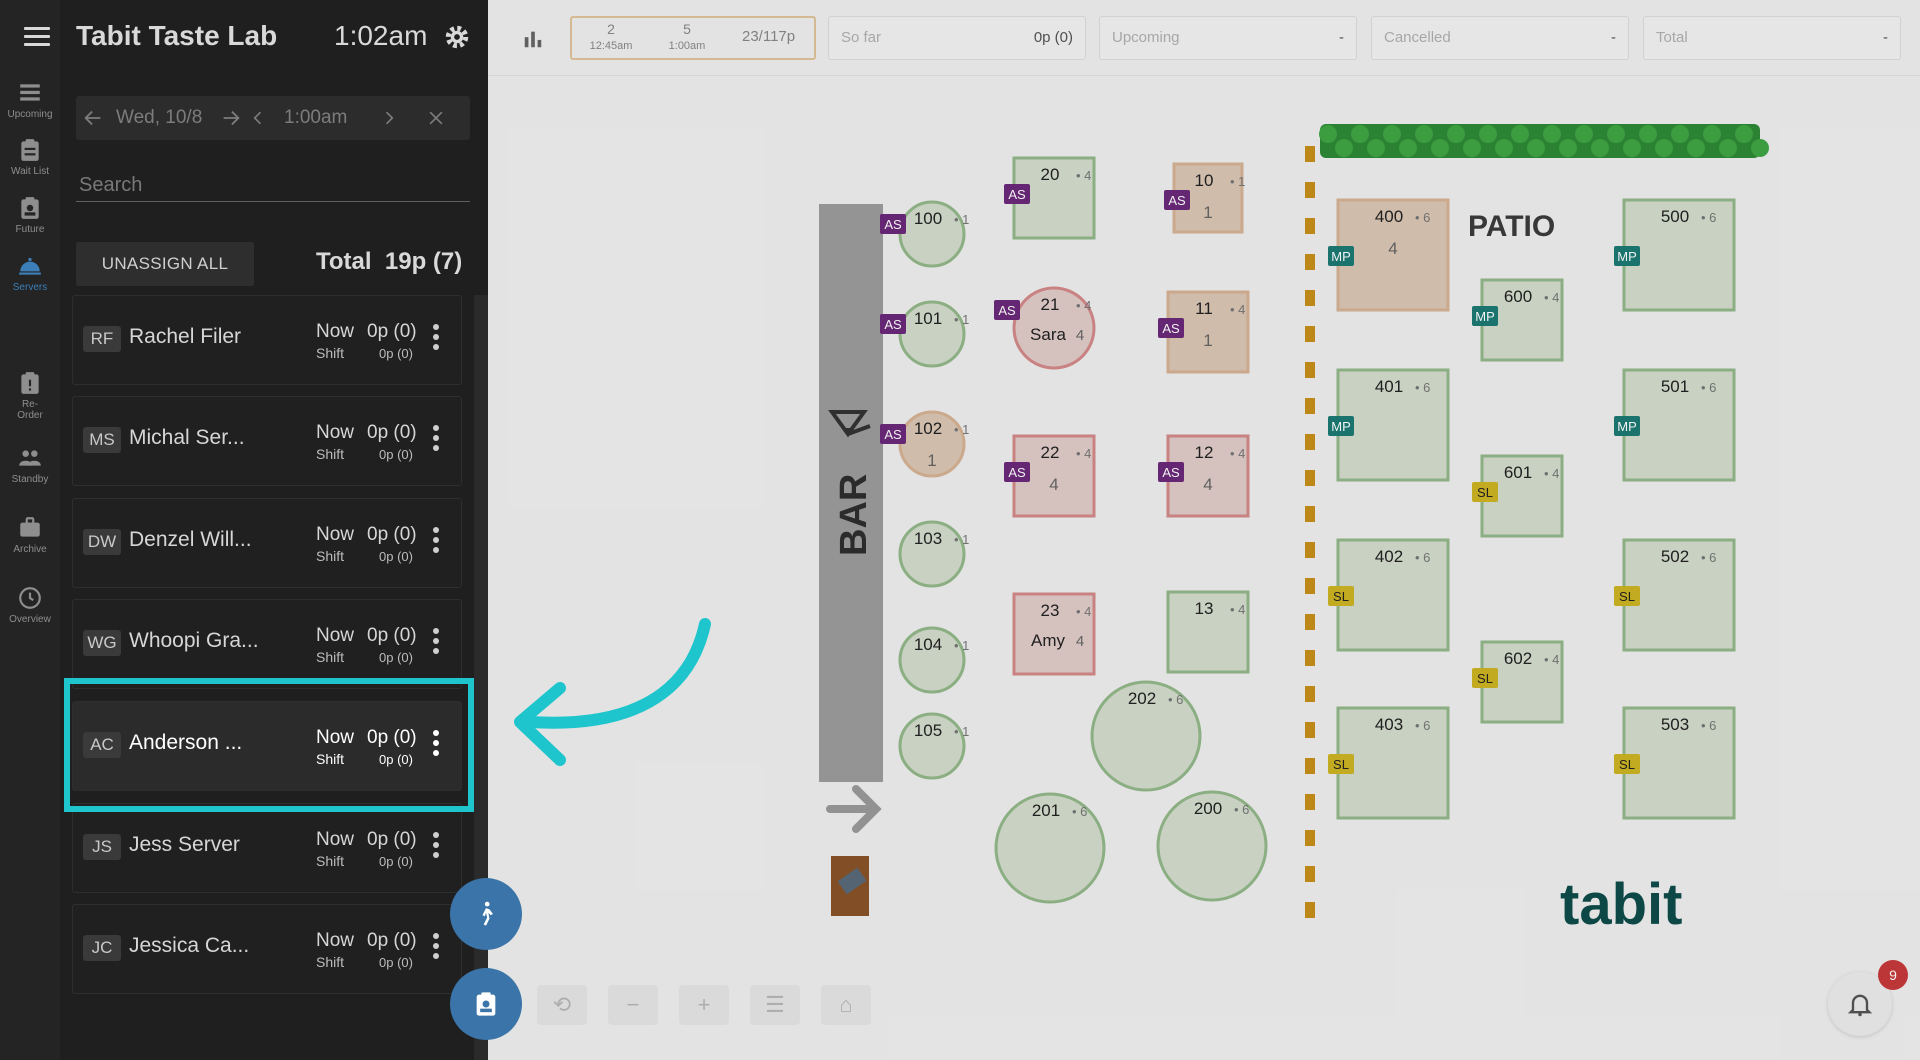 This screenshot has width=1920, height=1060. I want to click on server-tag: AS, so click(1177, 200).